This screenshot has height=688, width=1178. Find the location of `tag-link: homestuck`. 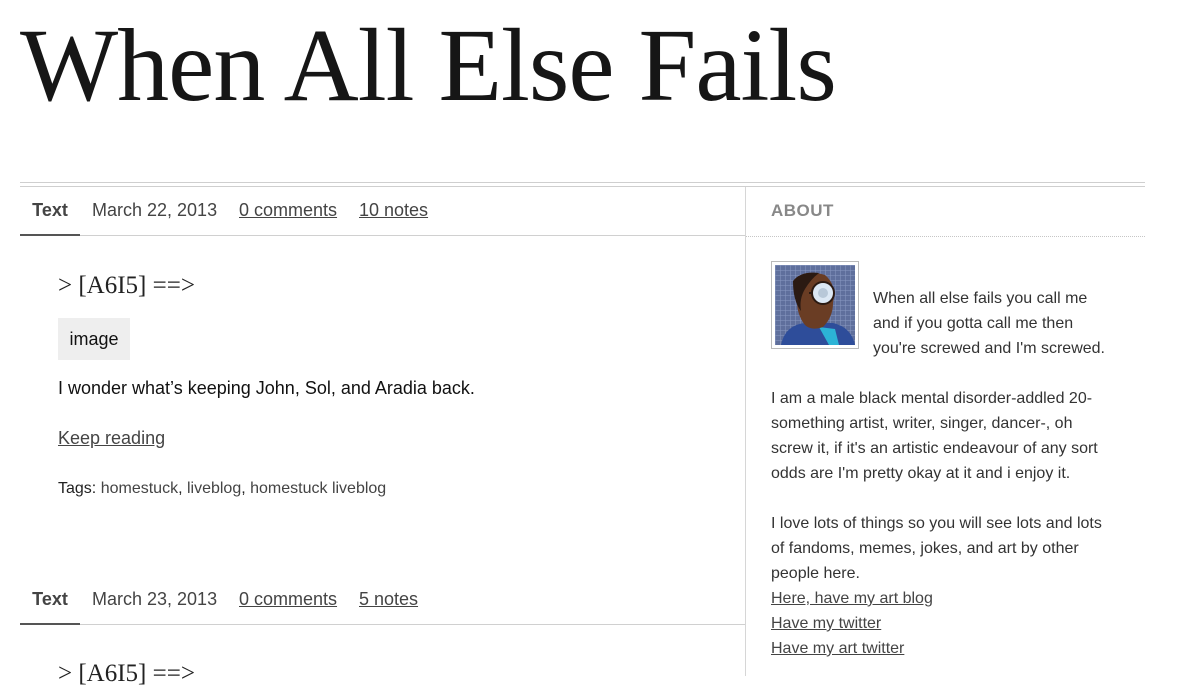

tag-link: homestuck is located at coordinates (139, 488).